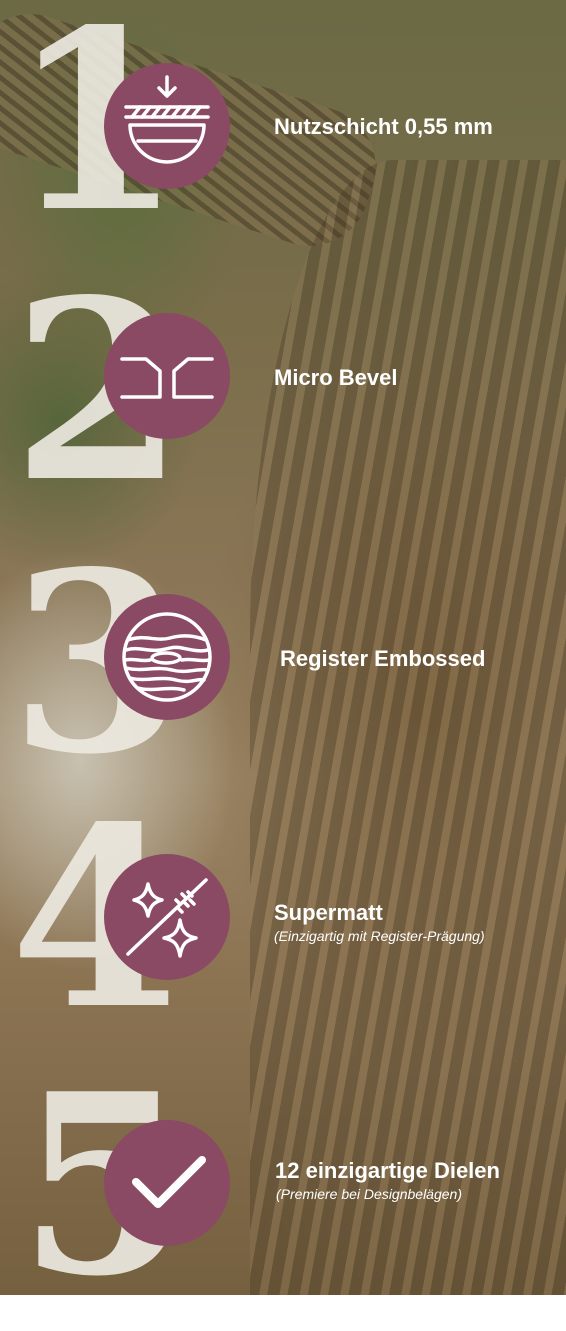 The height and width of the screenshot is (1331, 566). Describe the element at coordinates (383, 658) in the screenshot. I see `feature-title: Register Embossed` at that location.